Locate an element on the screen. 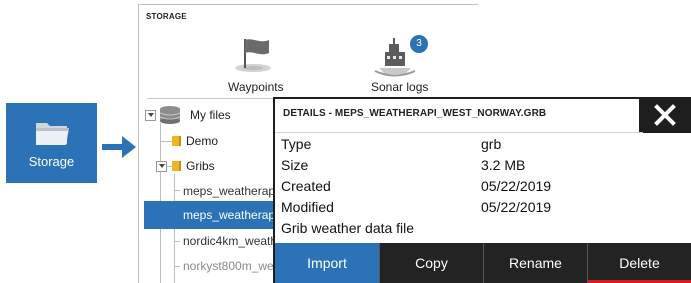  field-label-modified: Modified is located at coordinates (307, 207).